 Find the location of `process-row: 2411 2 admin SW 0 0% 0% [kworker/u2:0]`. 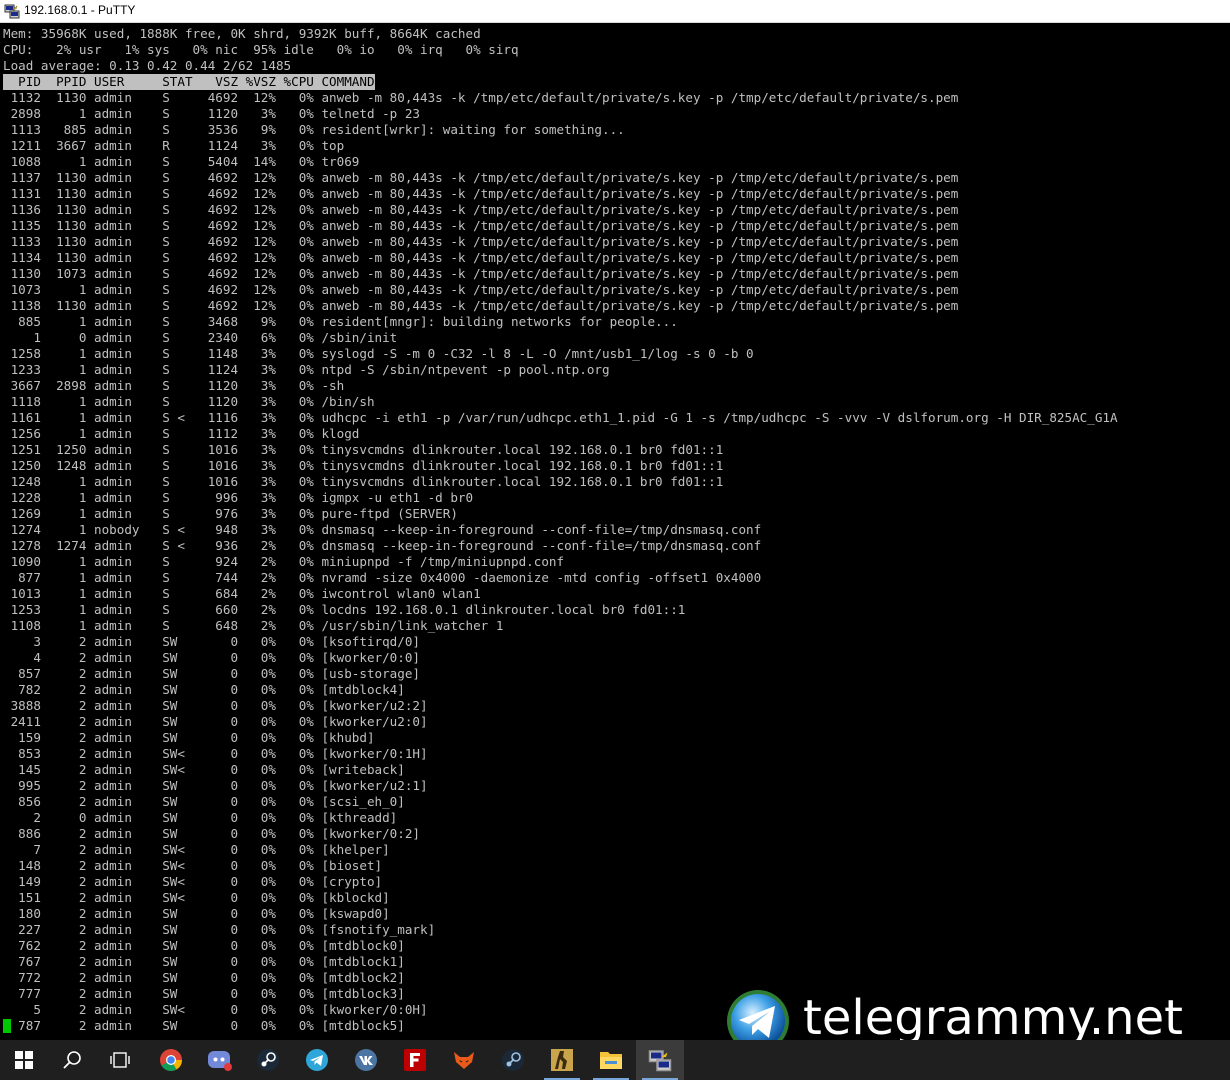

process-row: 2411 2 admin SW 0 0% 0% [kworker/u2:0] is located at coordinates (215, 721).